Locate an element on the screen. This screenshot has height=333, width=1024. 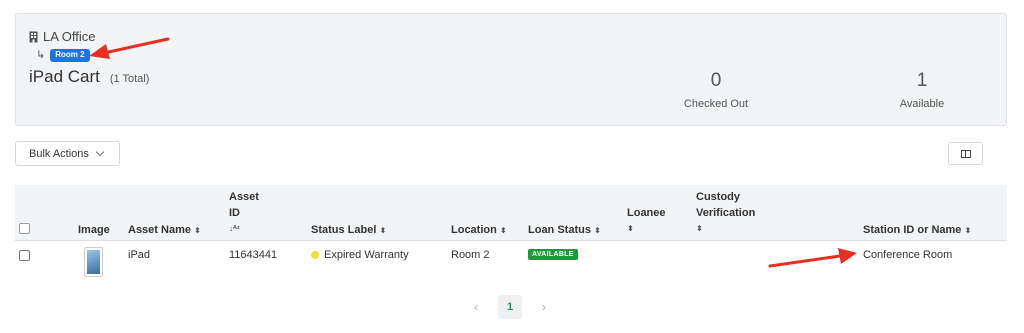
bulk-actions-button: Bulk Actions is located at coordinates (67, 153).